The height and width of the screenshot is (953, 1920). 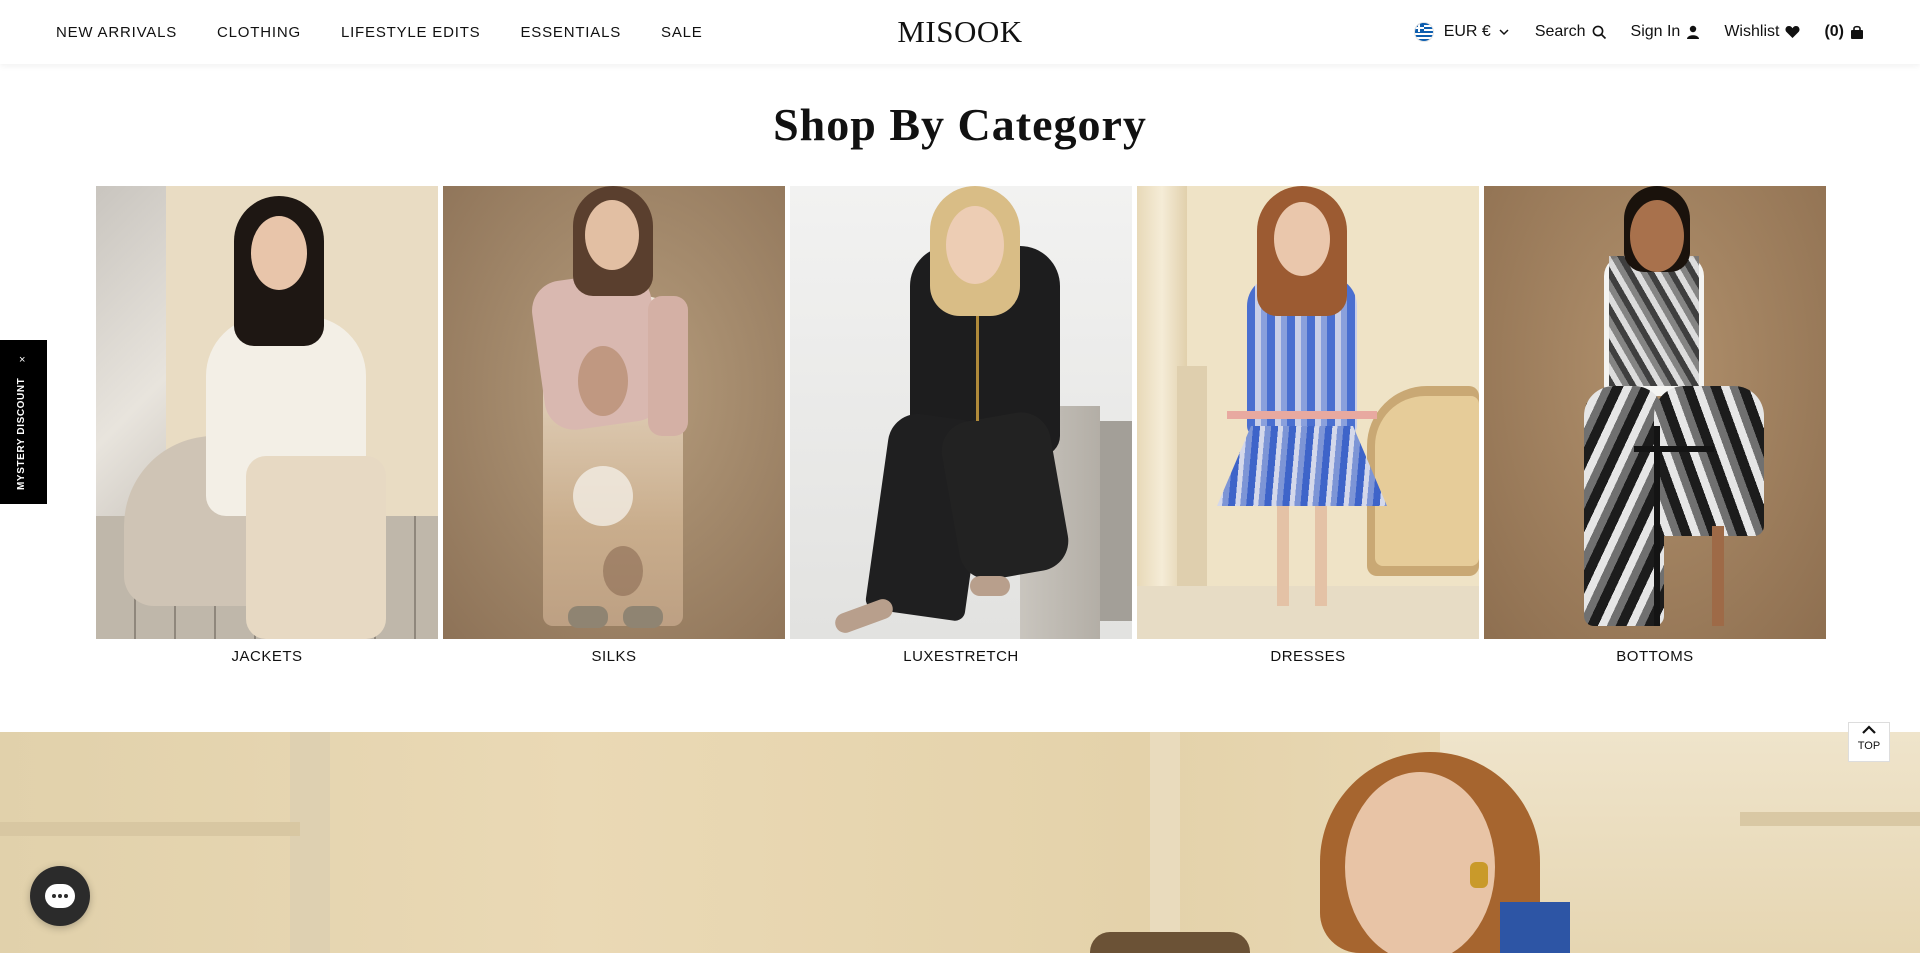 What do you see at coordinates (1560, 31) in the screenshot?
I see `search-label: Search` at bounding box center [1560, 31].